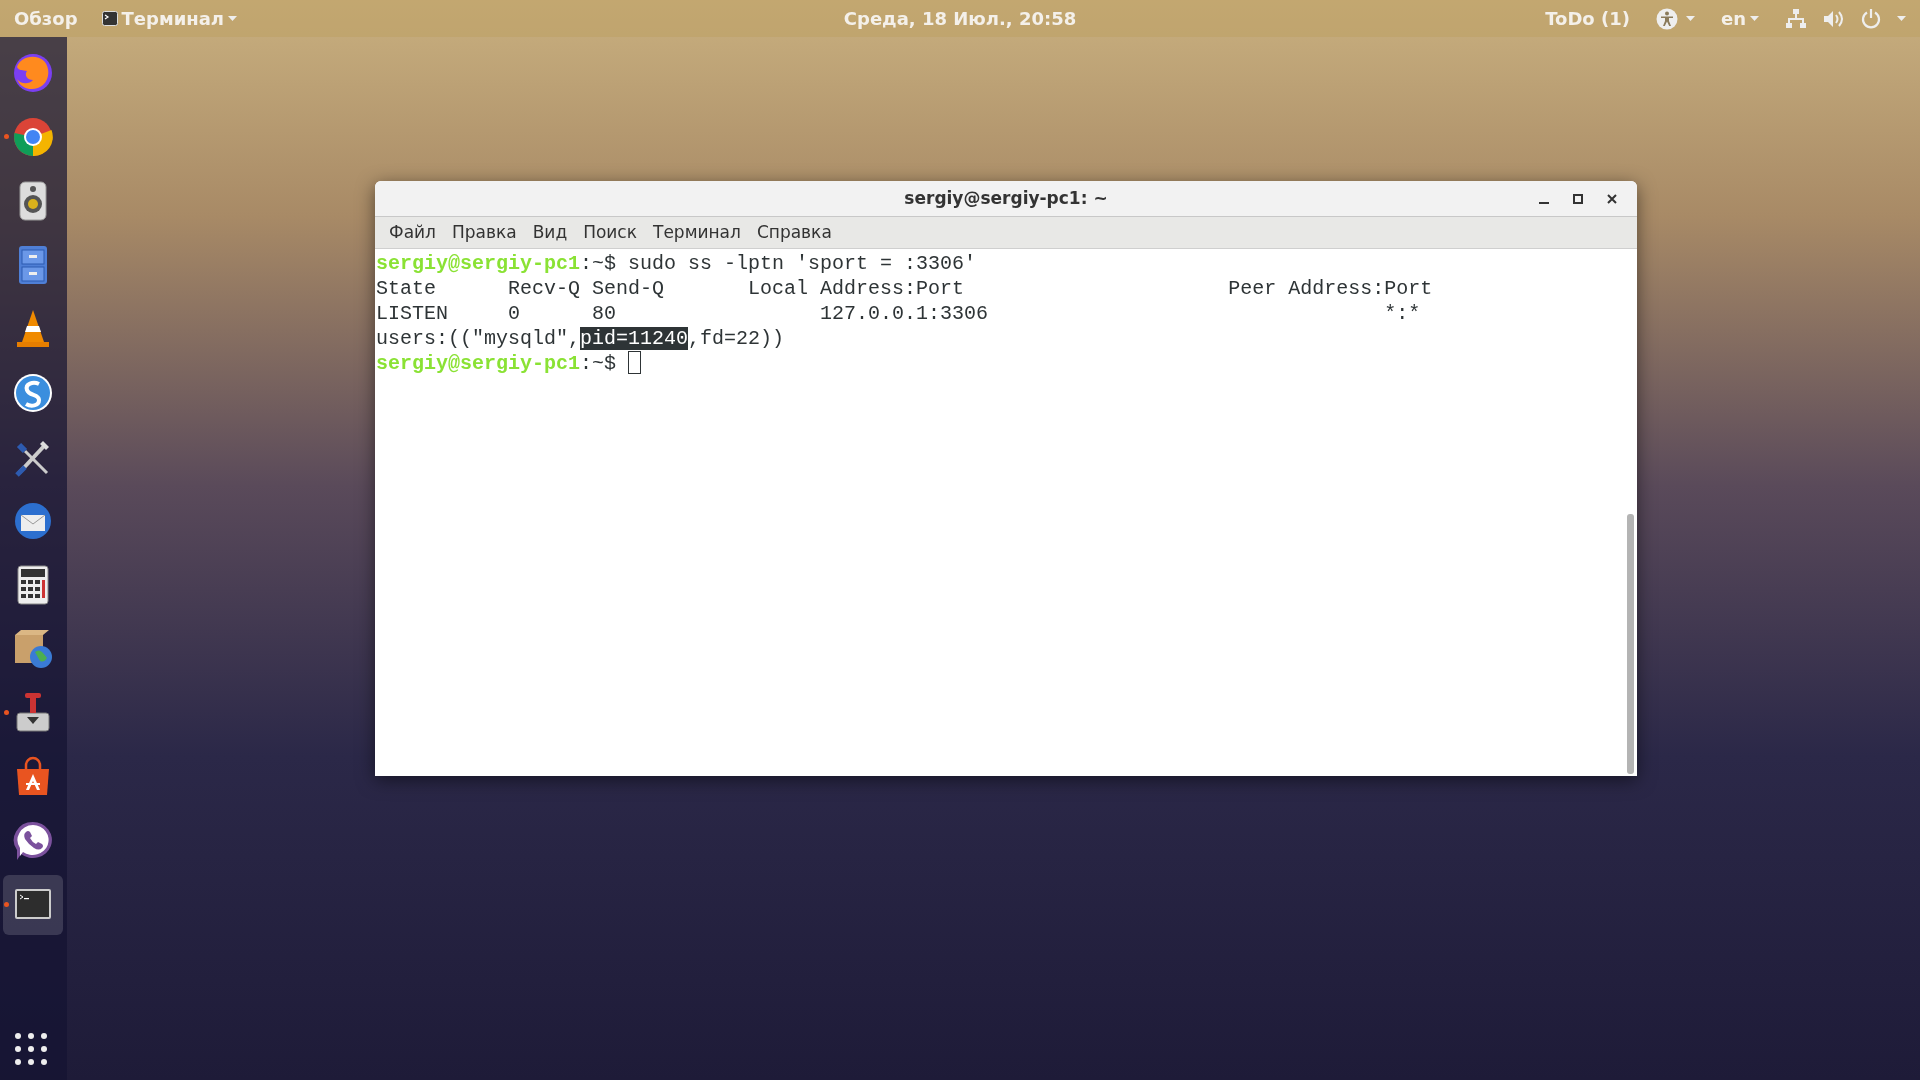  Describe the element at coordinates (898, 313) in the screenshot. I see `output-text: LISTEN 0 80 127.0.0.1:3306 *:*` at that location.